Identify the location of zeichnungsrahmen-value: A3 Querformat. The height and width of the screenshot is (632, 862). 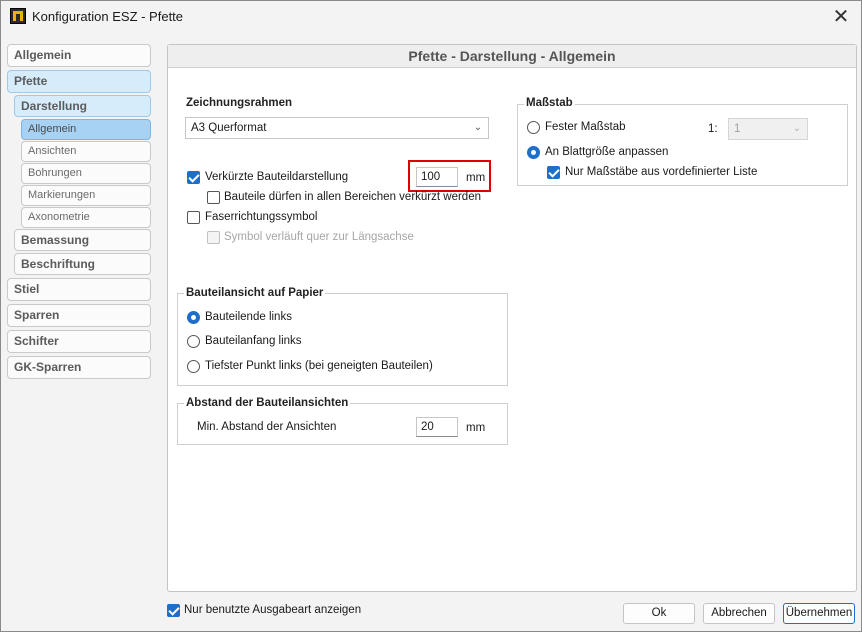
(229, 128).